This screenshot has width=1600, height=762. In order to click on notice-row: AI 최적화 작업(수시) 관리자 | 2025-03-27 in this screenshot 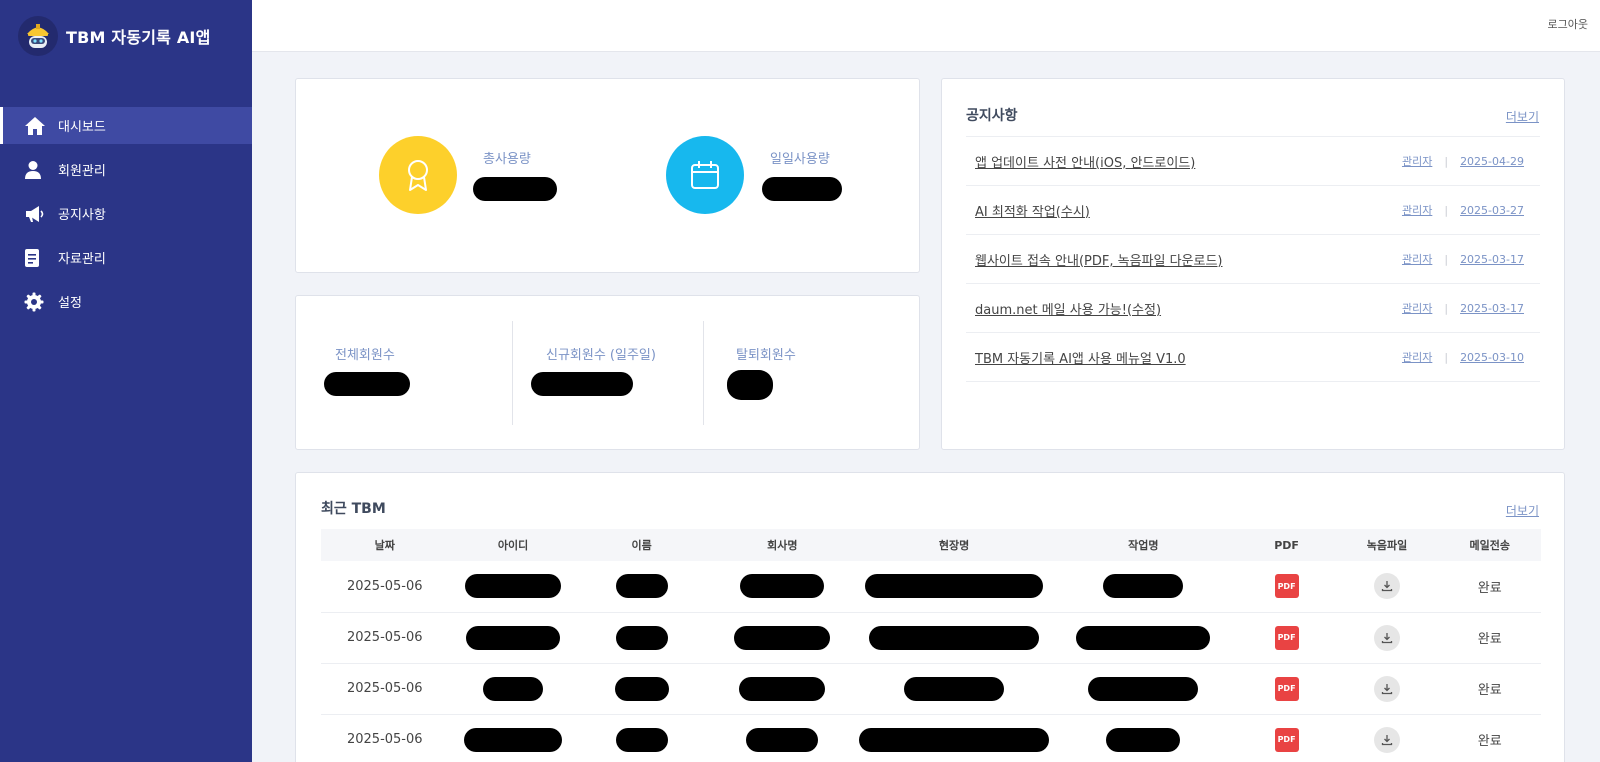, I will do `click(1253, 210)`.